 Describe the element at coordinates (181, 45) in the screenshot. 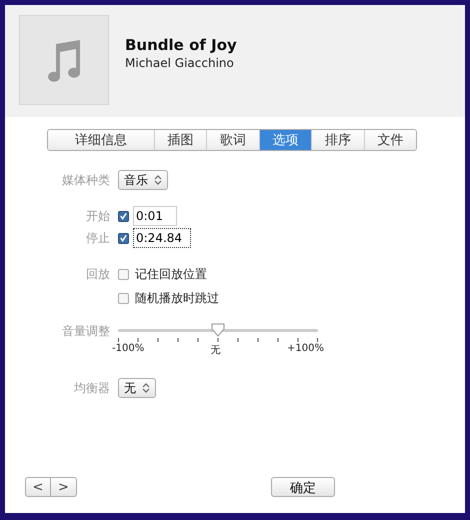

I see `track-title: Bundle of Joy` at that location.